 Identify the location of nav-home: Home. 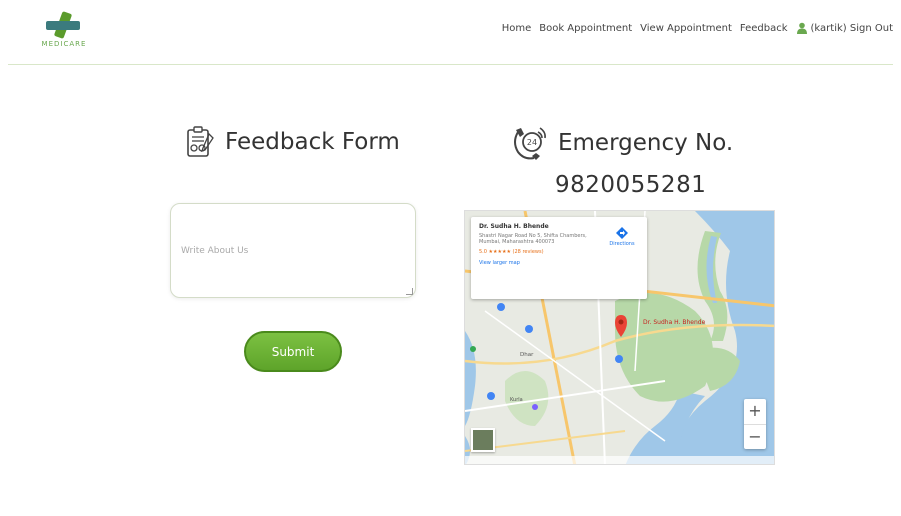
(517, 28).